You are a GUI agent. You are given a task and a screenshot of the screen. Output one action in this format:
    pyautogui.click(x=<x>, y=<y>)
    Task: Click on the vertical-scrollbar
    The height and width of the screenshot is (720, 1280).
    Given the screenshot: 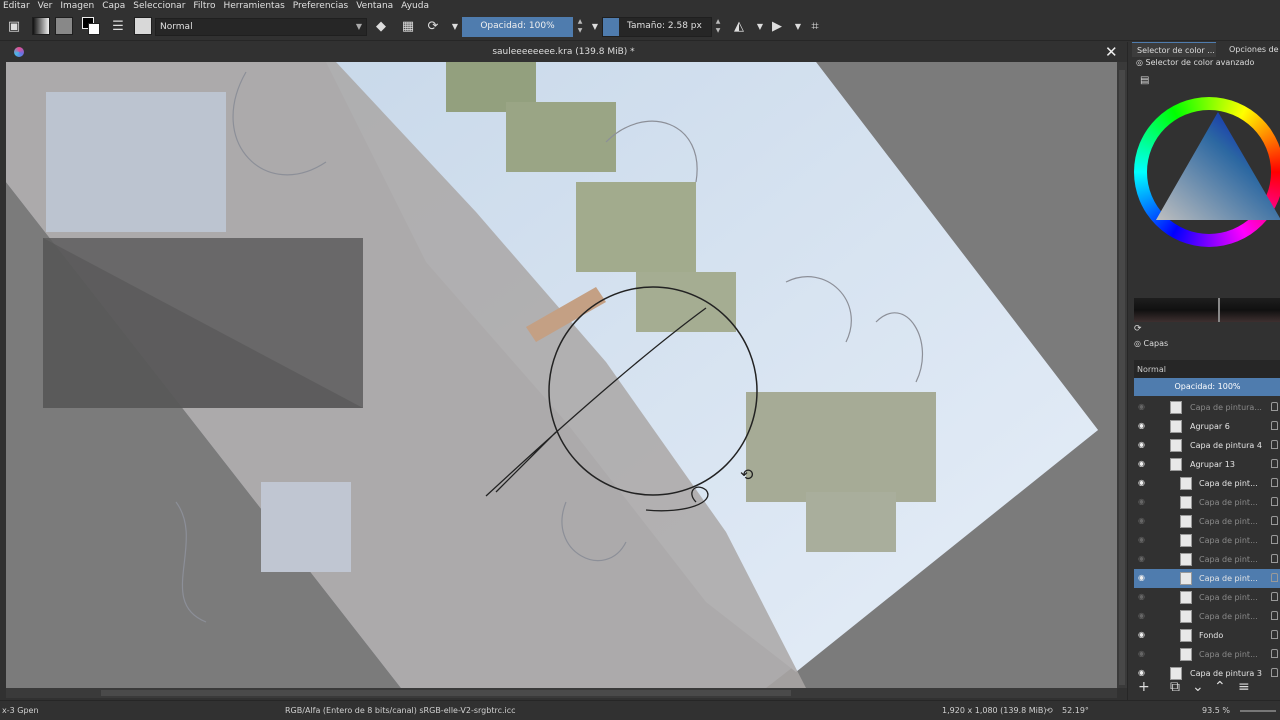 What is the action you would take?
    pyautogui.click(x=1122, y=375)
    